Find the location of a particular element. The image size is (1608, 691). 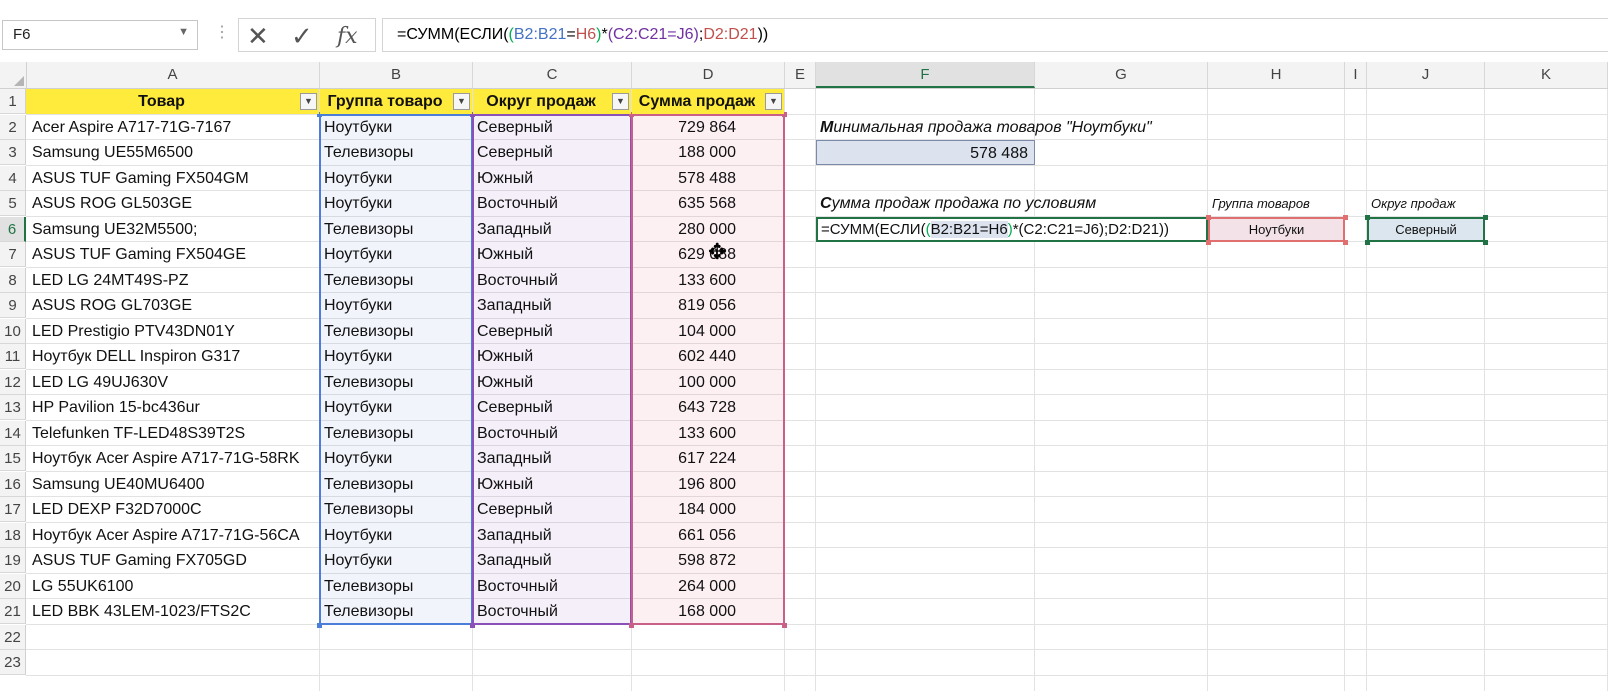

region-criteria-value: Северный is located at coordinates (1426, 229).